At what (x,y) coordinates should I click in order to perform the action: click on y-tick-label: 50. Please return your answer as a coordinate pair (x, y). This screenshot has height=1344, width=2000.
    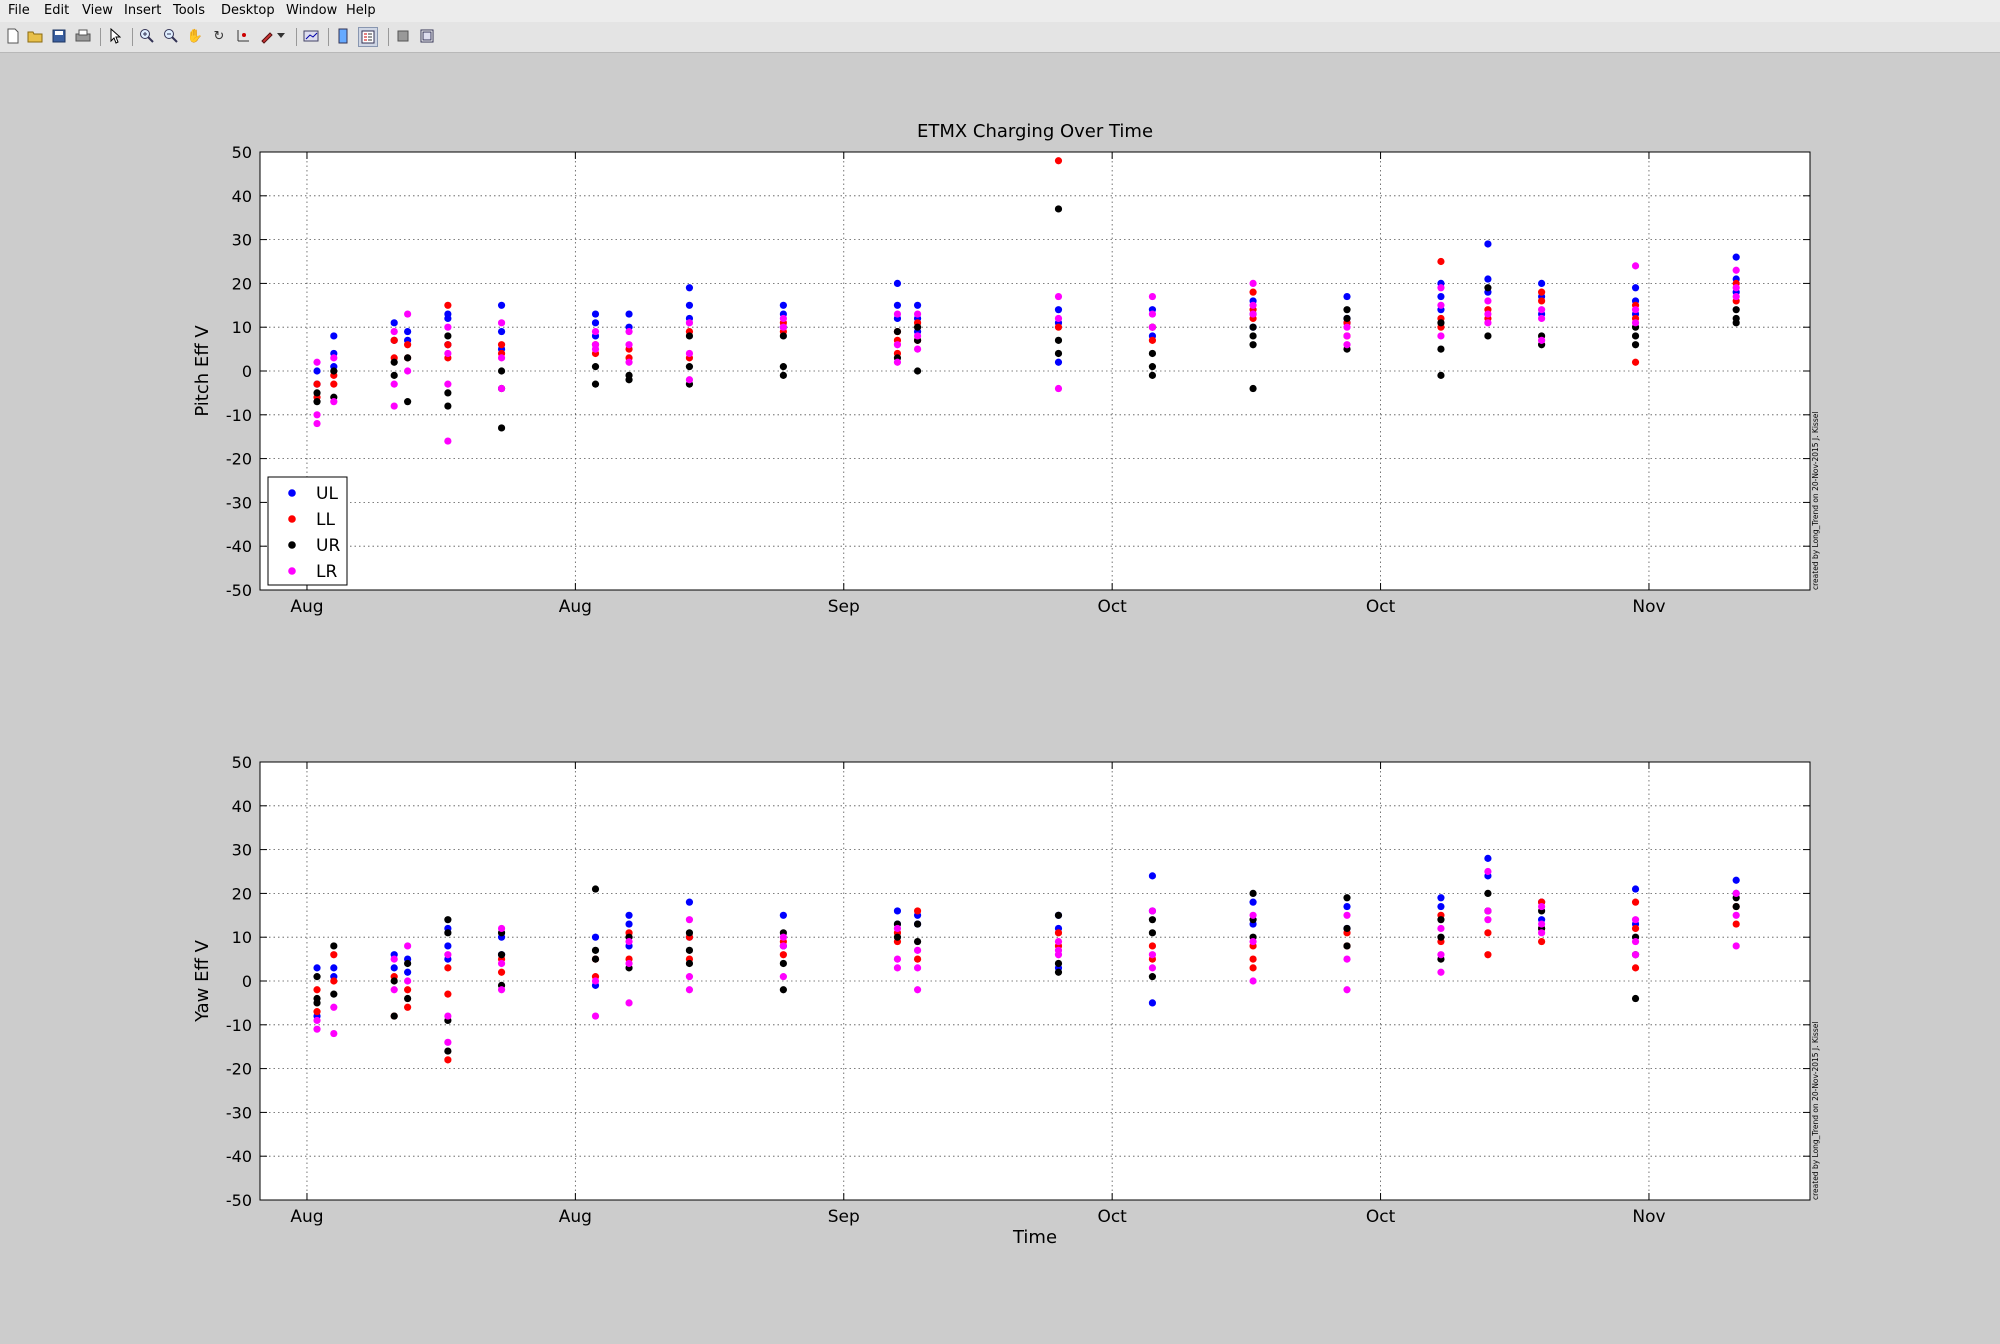
    Looking at the image, I should click on (242, 152).